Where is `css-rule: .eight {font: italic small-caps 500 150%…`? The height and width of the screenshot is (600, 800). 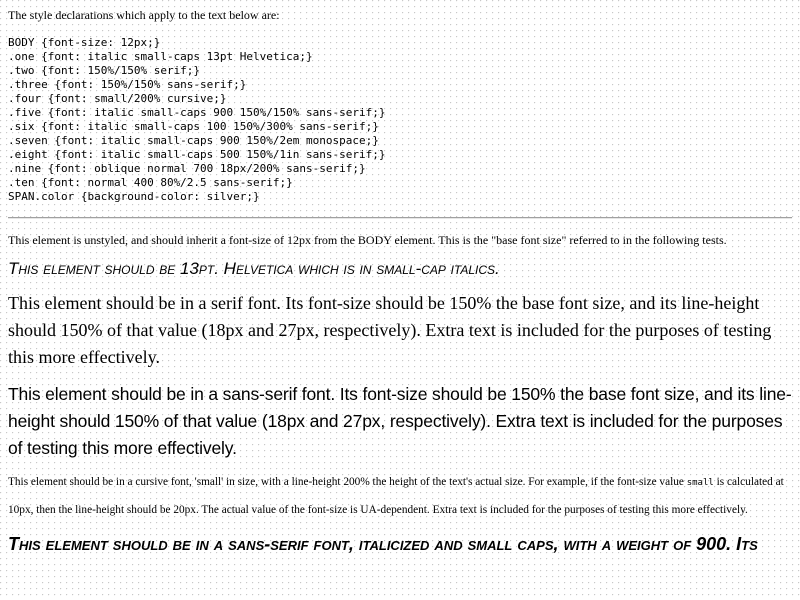 css-rule: .eight {font: italic small-caps 500 150%… is located at coordinates (197, 154).